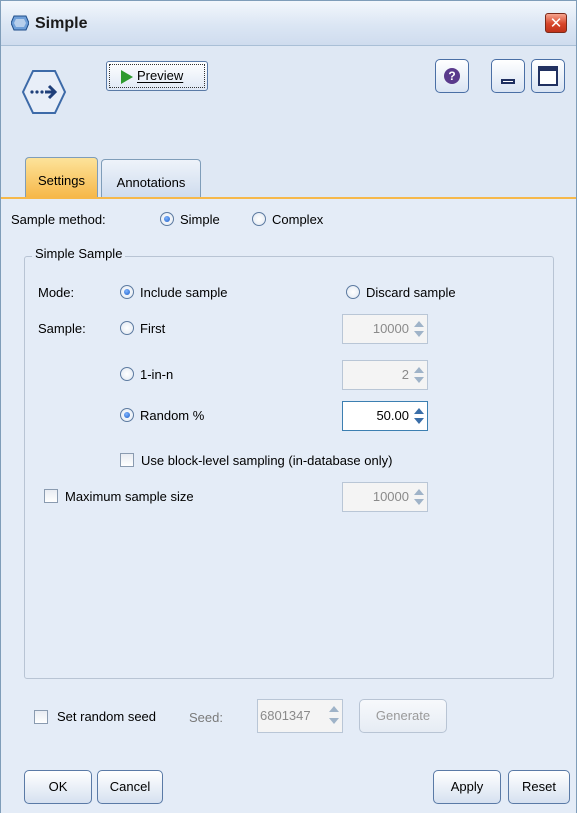 The height and width of the screenshot is (813, 577). I want to click on mode-discard-label: Discard sample, so click(411, 292).